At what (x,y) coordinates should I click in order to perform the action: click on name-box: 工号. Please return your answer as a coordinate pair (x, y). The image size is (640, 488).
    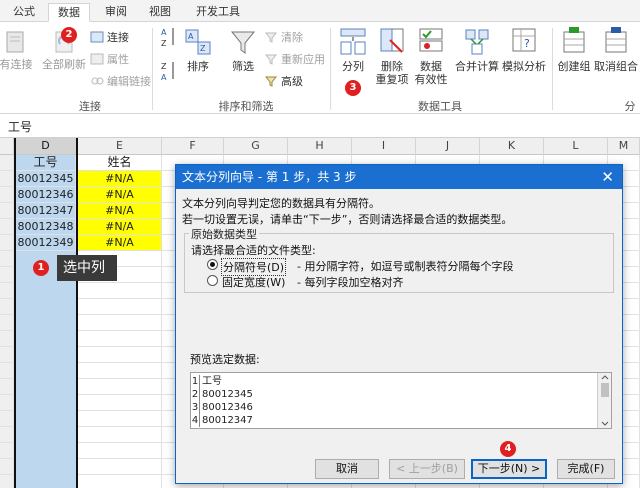
    Looking at the image, I should click on (20, 126).